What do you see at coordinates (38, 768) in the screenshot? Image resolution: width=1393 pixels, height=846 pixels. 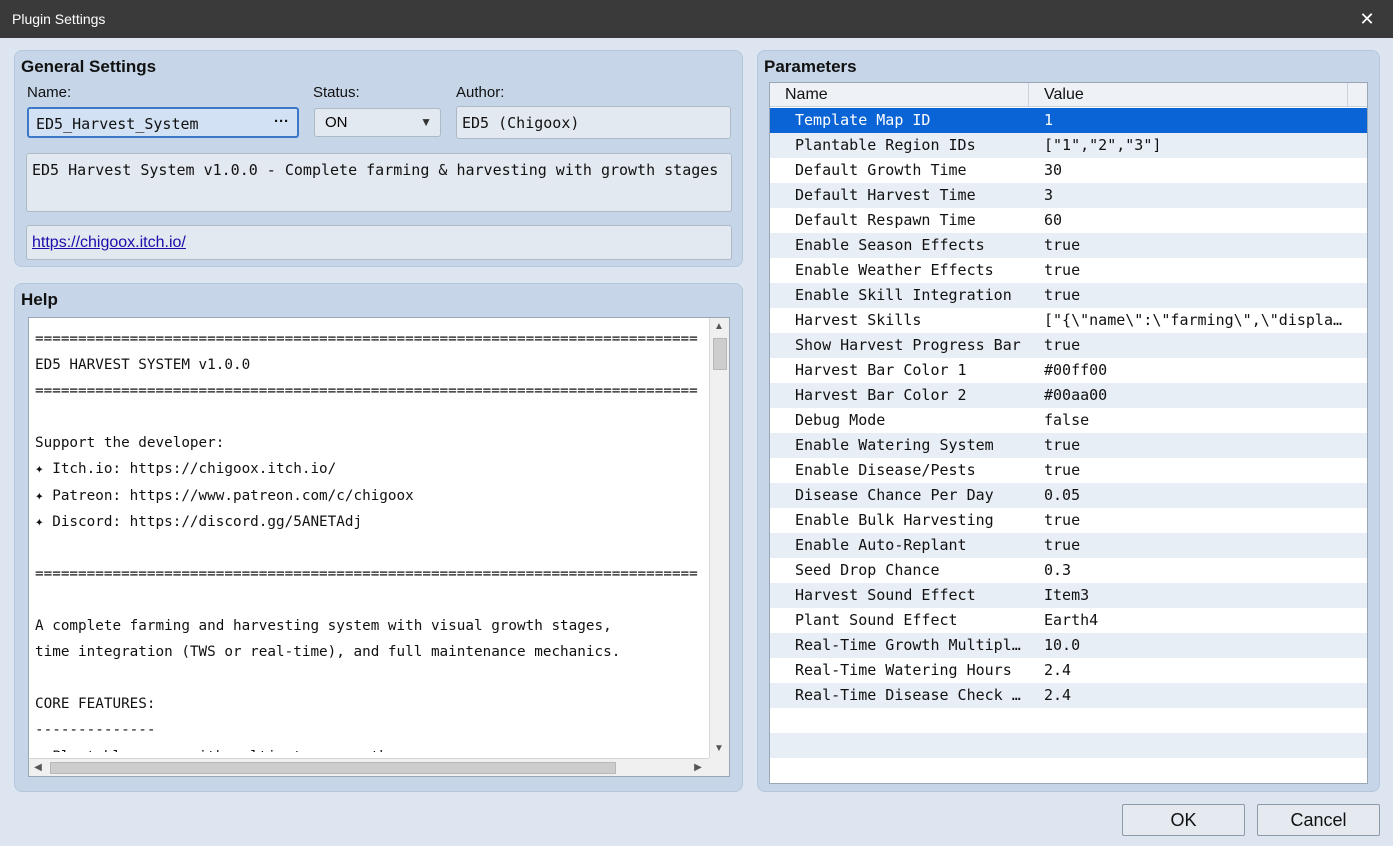 I see `scroll-left-icon: ◀` at bounding box center [38, 768].